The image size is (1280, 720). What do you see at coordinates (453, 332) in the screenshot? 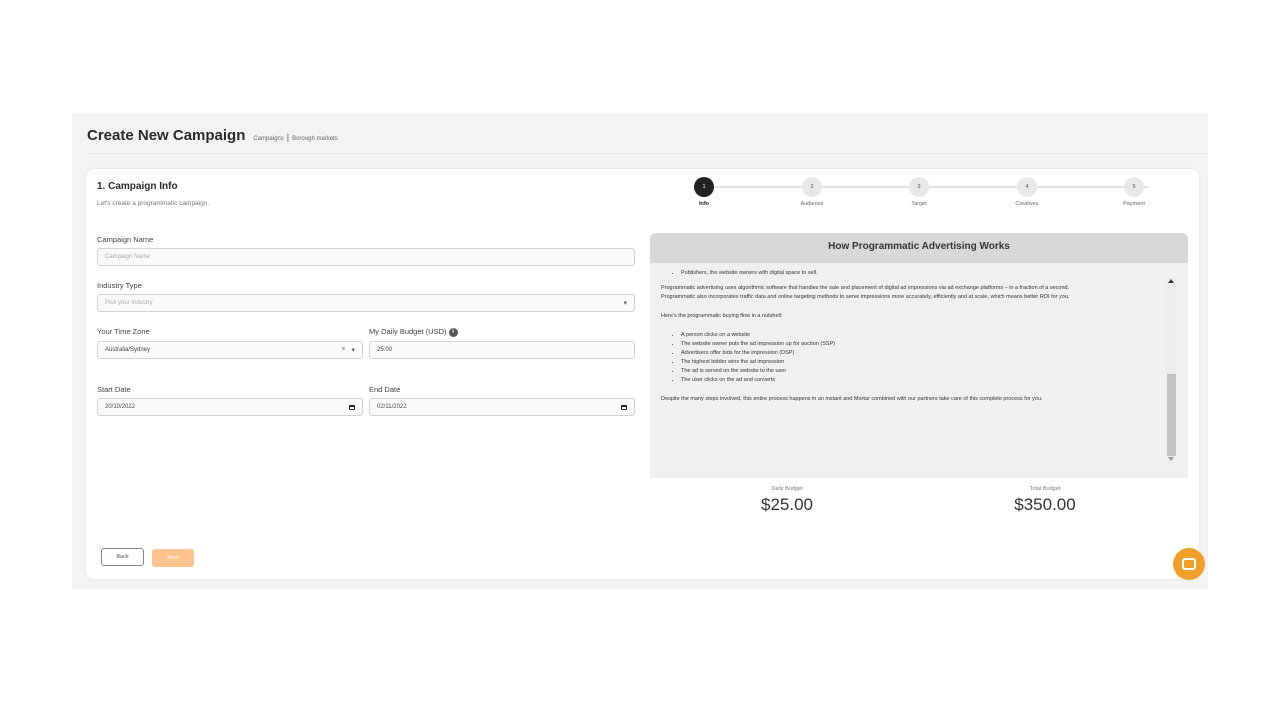
I see `info-icon: i` at bounding box center [453, 332].